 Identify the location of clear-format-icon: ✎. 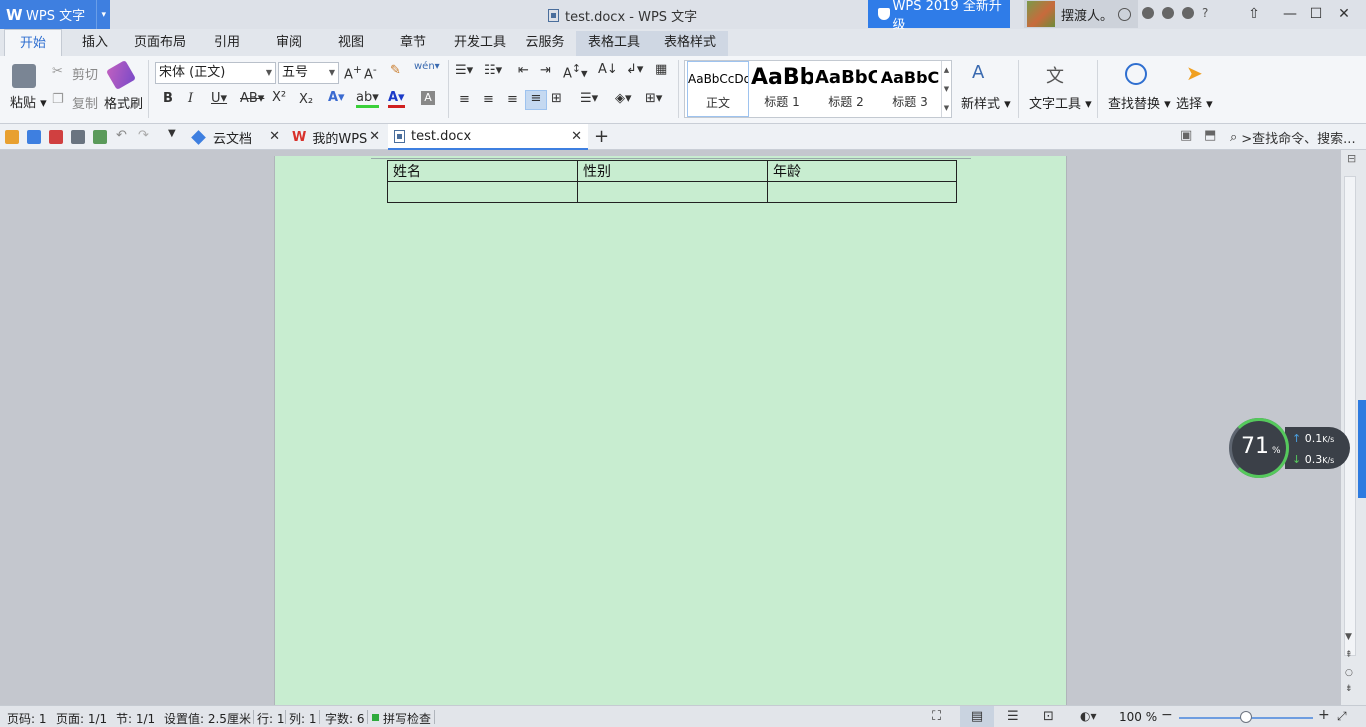
(395, 70).